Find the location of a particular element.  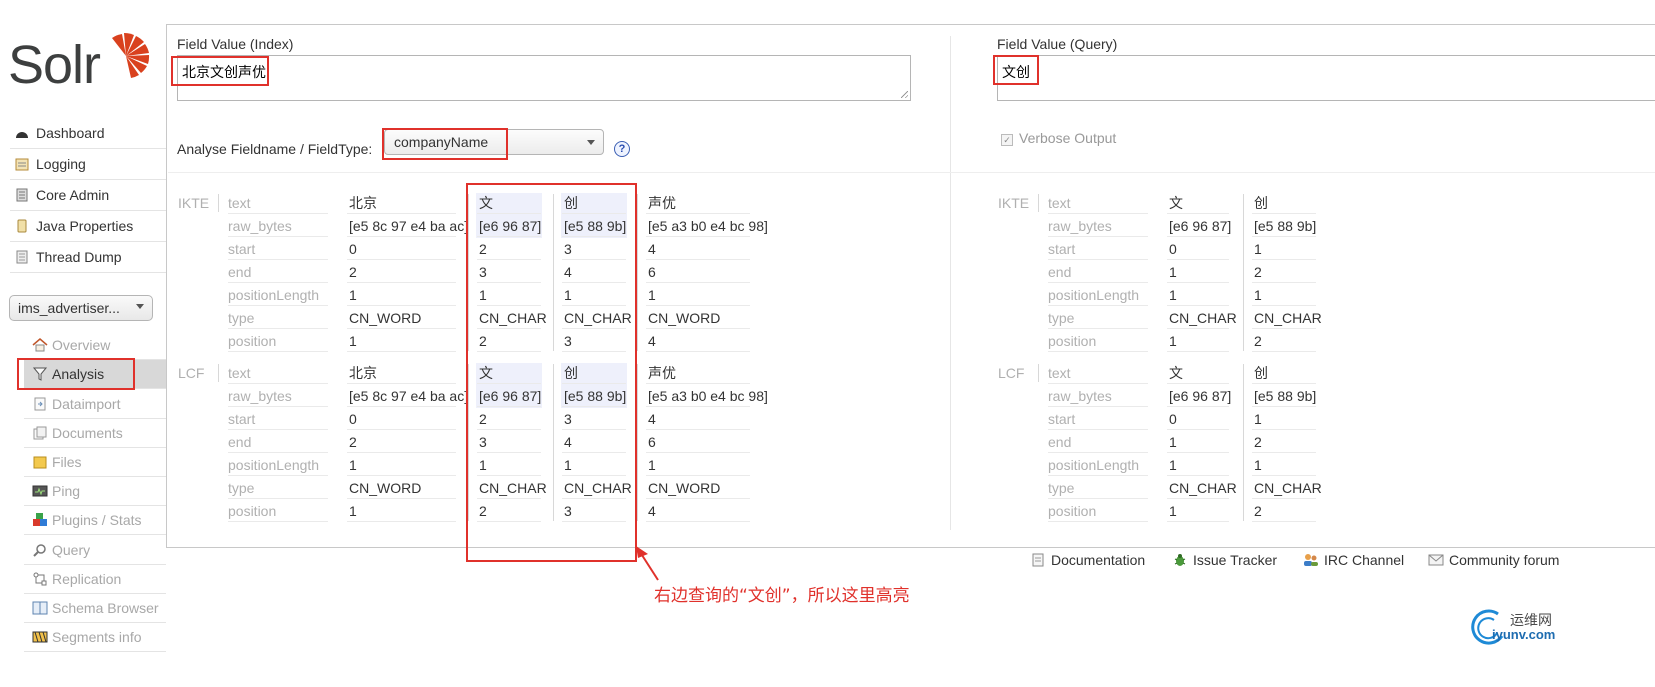

segments-icon is located at coordinates (40, 637).